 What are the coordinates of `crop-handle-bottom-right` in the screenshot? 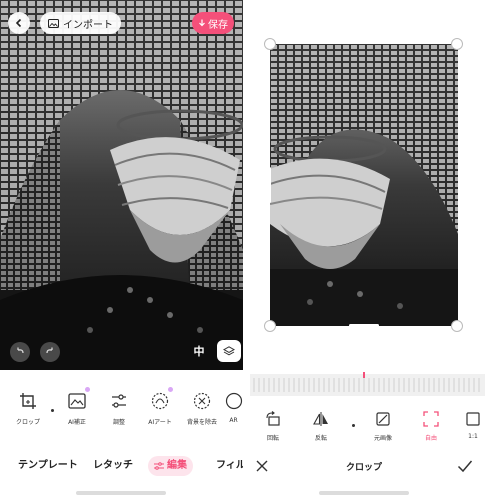 It's located at (457, 326).